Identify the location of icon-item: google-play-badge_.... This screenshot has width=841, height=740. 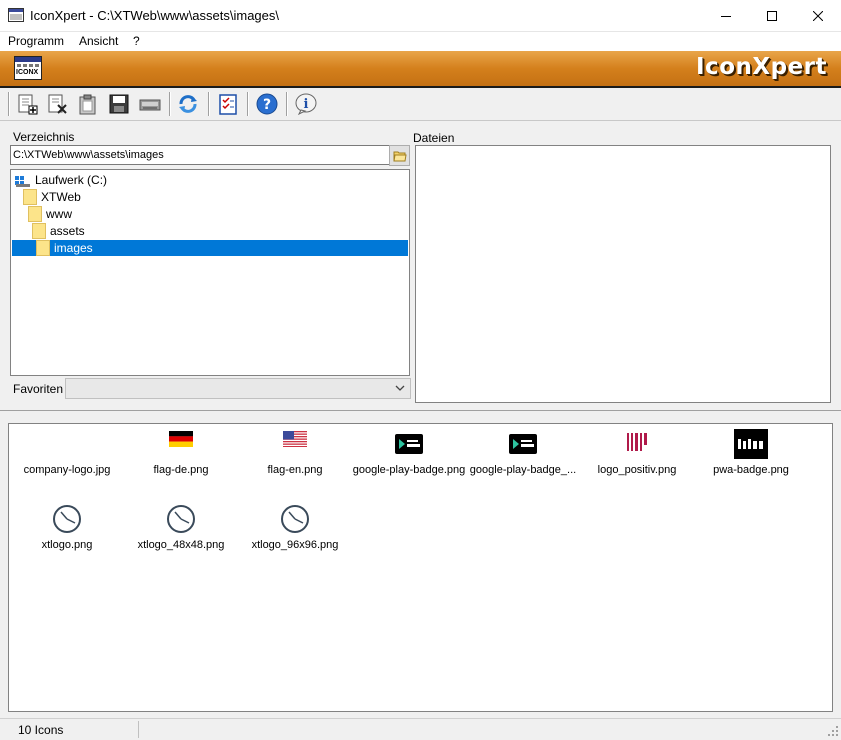
(523, 456).